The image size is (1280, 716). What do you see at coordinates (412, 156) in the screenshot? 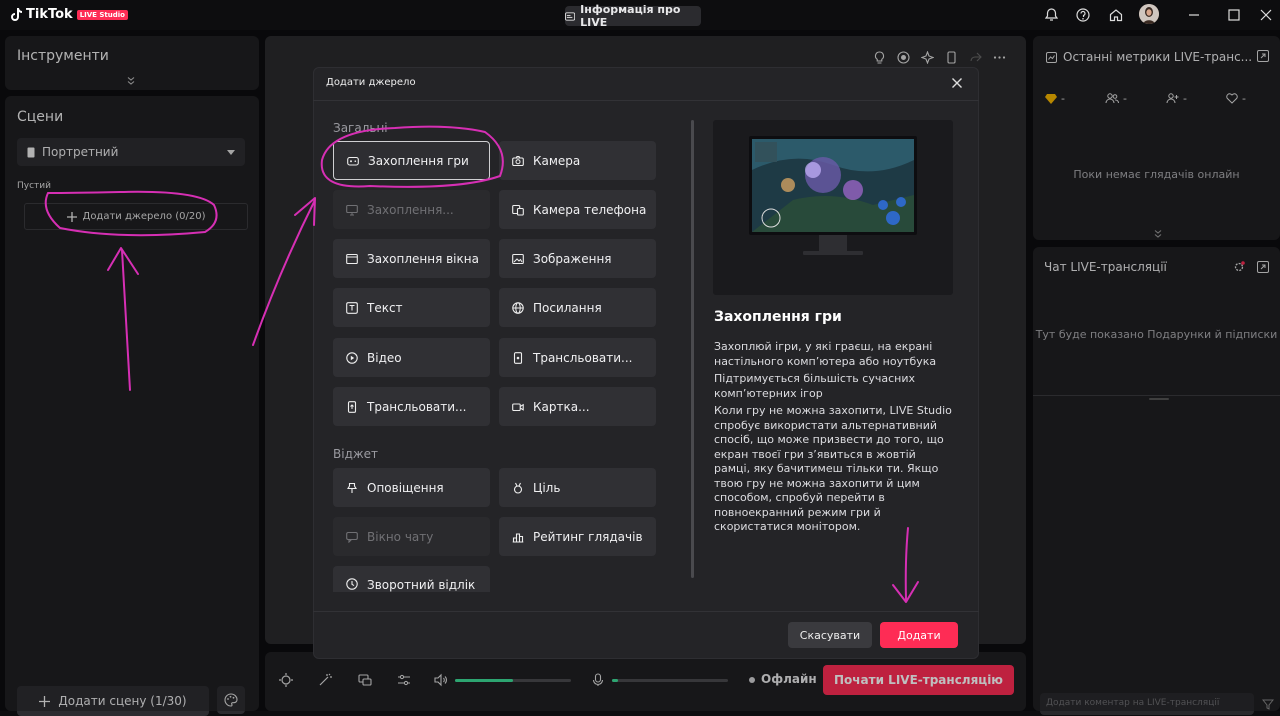
I see `annotation-circle-game-capture` at bounding box center [412, 156].